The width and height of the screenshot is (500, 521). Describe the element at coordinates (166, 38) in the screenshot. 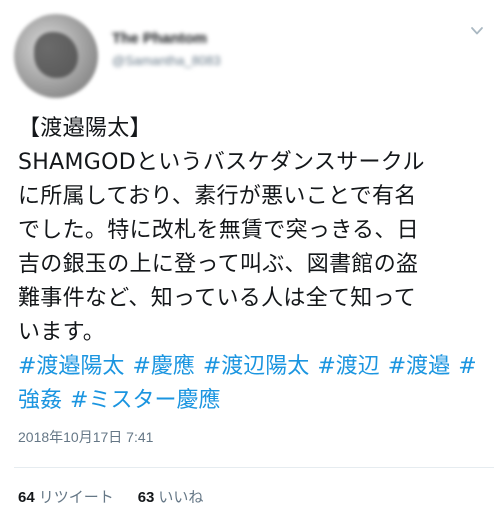

I see `display-name: The Phantom` at that location.